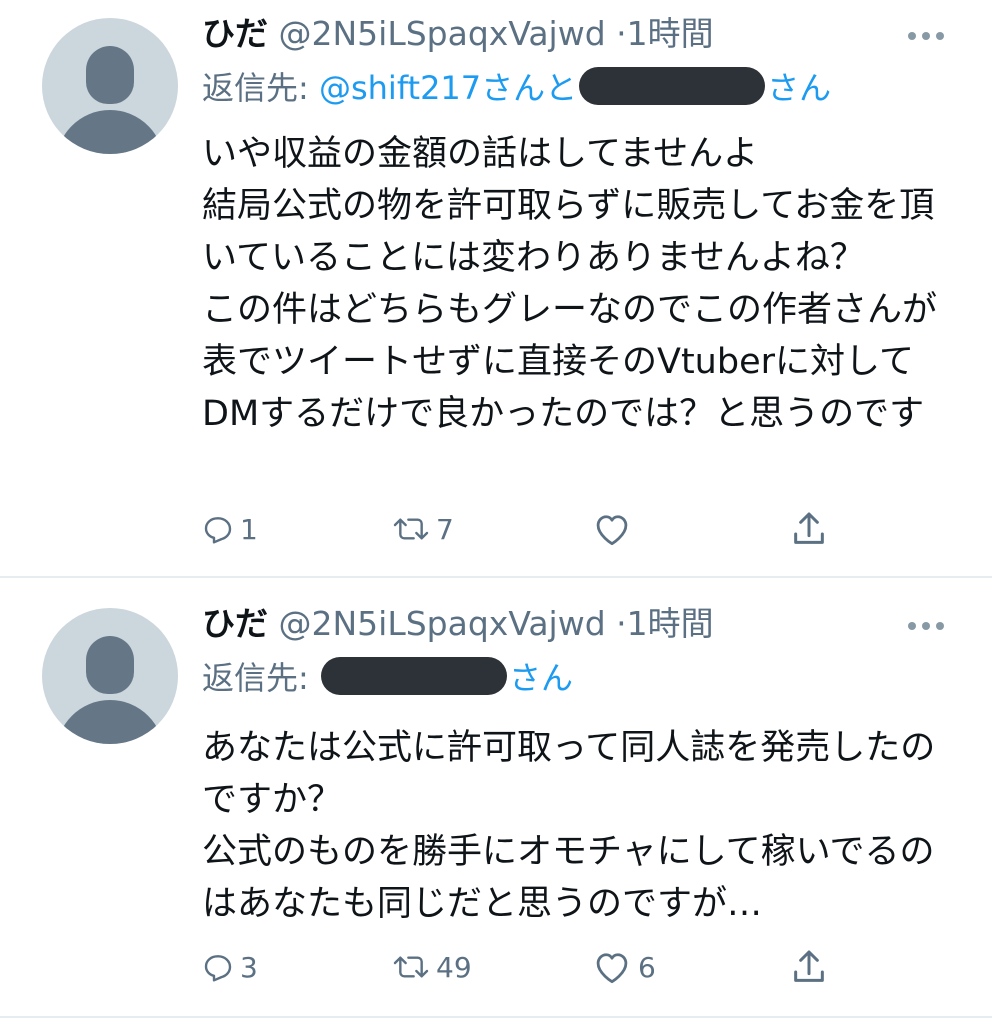  I want to click on reply-button: 1, so click(230, 529).